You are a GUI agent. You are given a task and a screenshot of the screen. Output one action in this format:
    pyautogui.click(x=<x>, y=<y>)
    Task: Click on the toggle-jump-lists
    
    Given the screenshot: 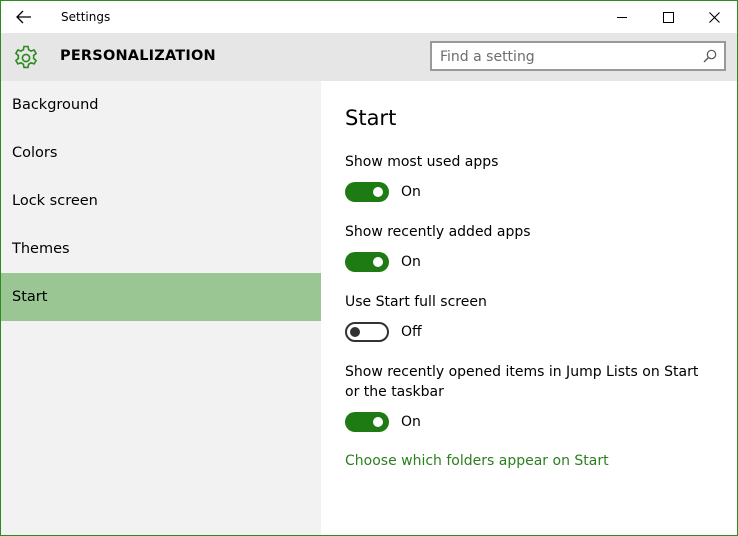 What is the action you would take?
    pyautogui.click(x=367, y=422)
    